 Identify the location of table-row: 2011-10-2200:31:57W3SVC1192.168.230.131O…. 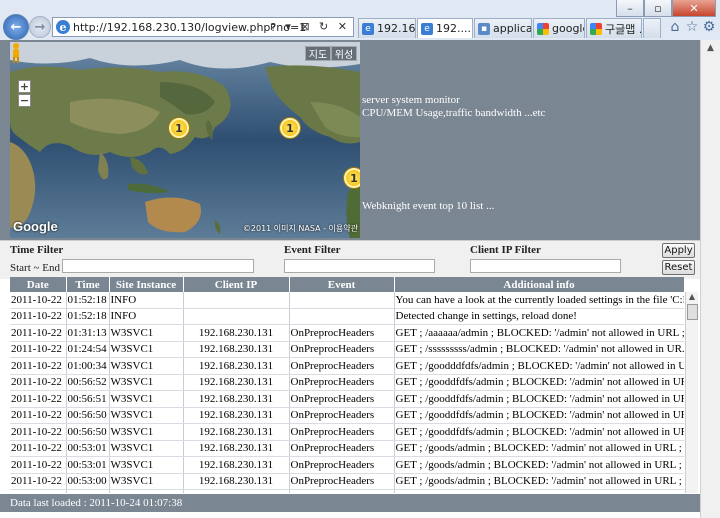
(347, 491).